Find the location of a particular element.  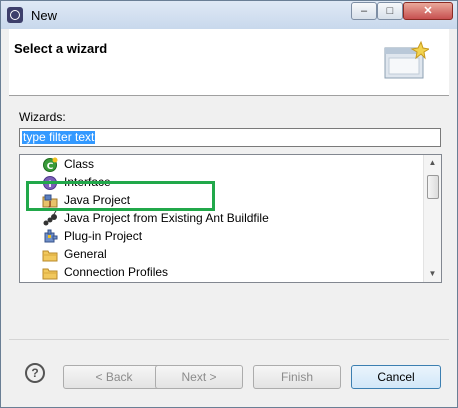

class-icon: C is located at coordinates (50, 164).